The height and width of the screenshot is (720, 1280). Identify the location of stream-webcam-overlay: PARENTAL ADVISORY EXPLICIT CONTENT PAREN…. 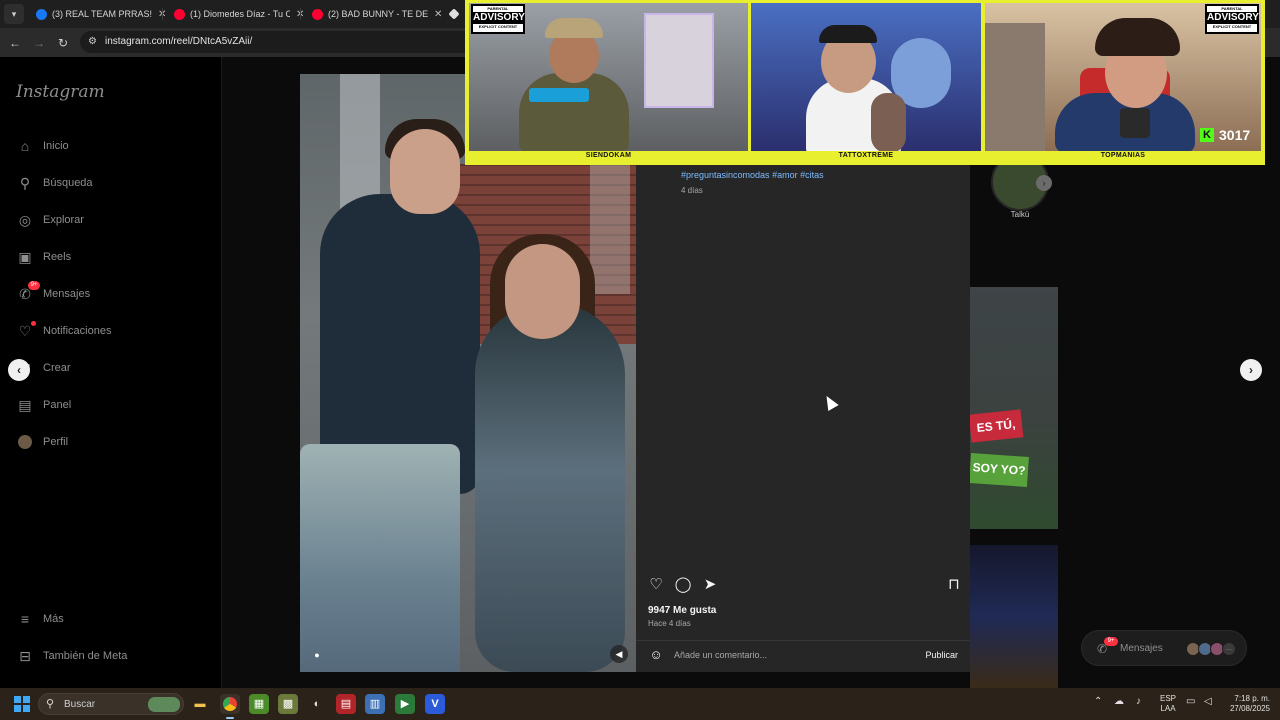
(865, 82).